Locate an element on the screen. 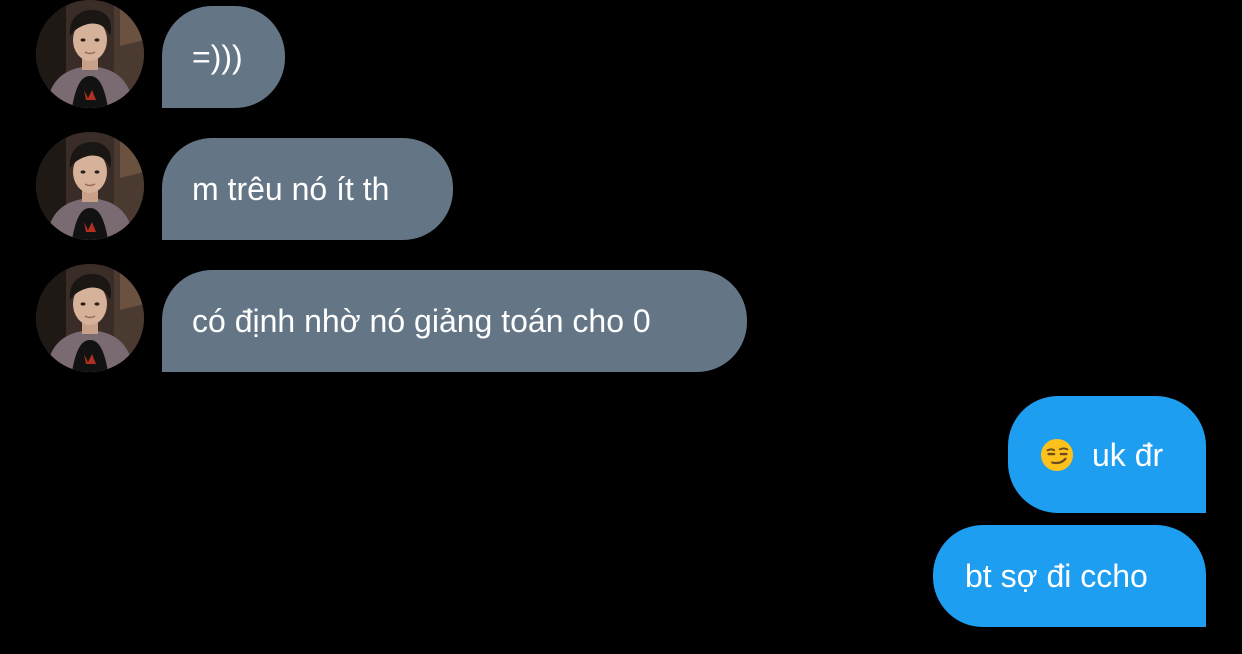  incoming-message-bubble: m trêu nó ít th is located at coordinates (307, 189).